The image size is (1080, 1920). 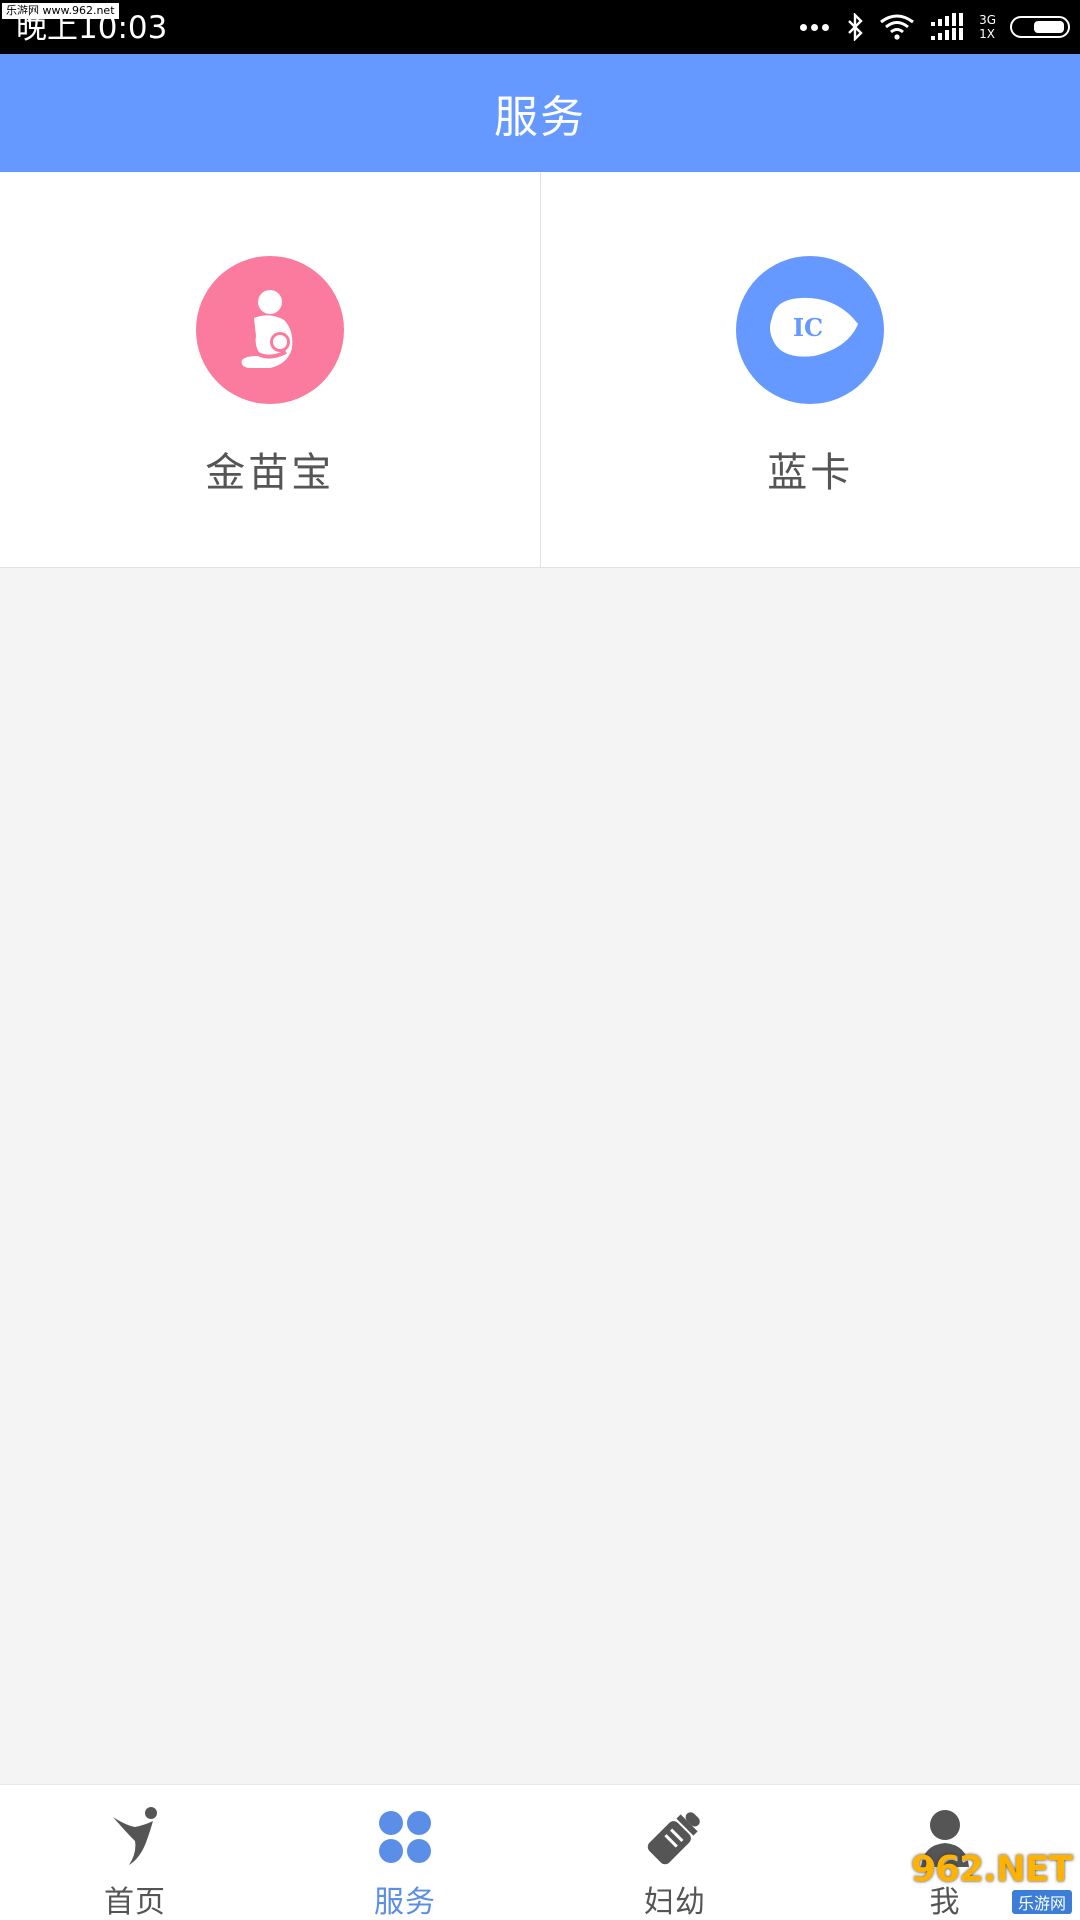 I want to click on service-jinmiaobao: 金苗宝, so click(x=270, y=369).